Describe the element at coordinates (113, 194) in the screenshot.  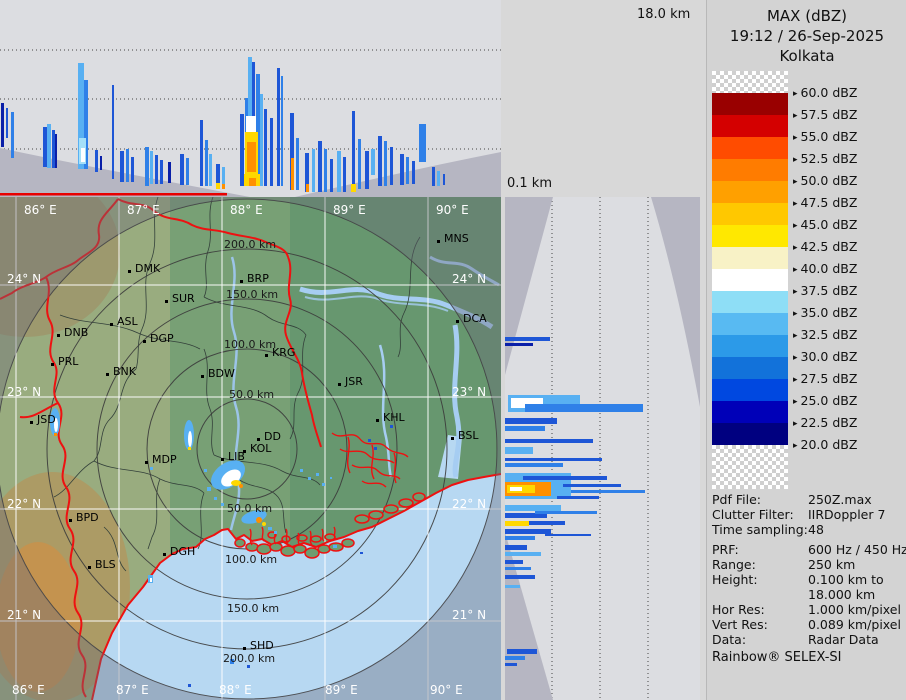
I see `boundary-projection-line` at that location.